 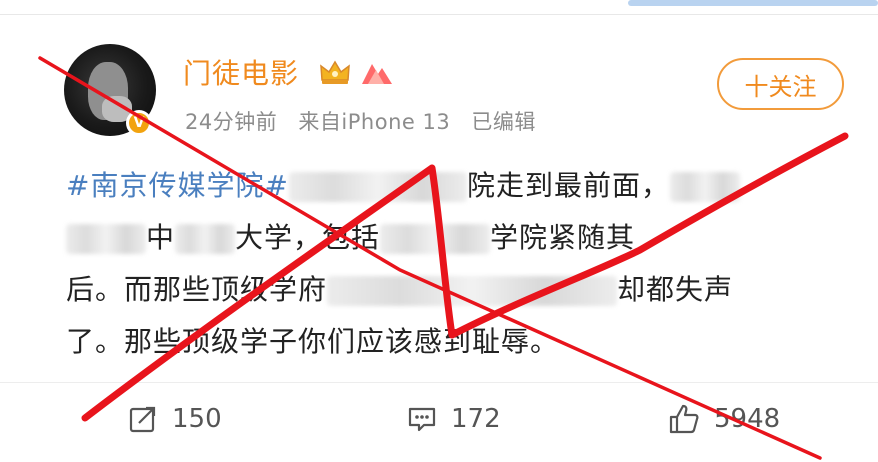 I want to click on comment-icon, so click(x=422, y=419).